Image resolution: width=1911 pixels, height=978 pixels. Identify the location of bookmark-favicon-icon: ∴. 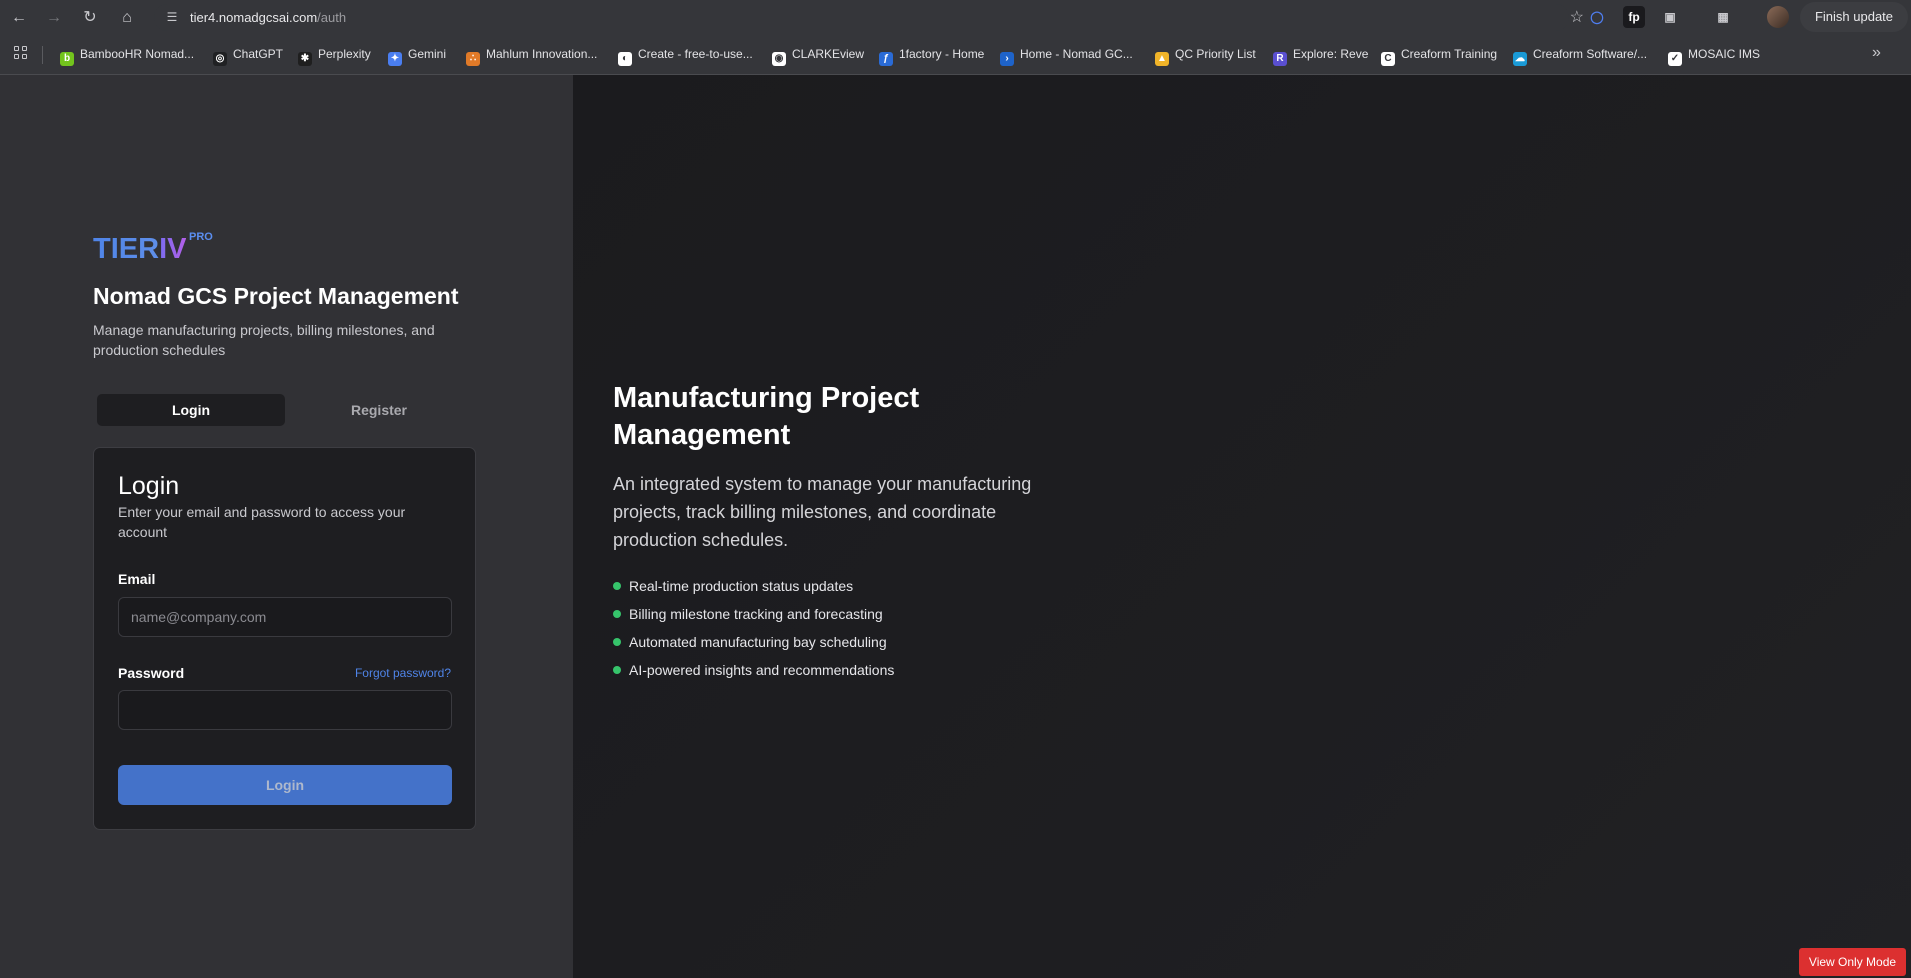
(473, 59).